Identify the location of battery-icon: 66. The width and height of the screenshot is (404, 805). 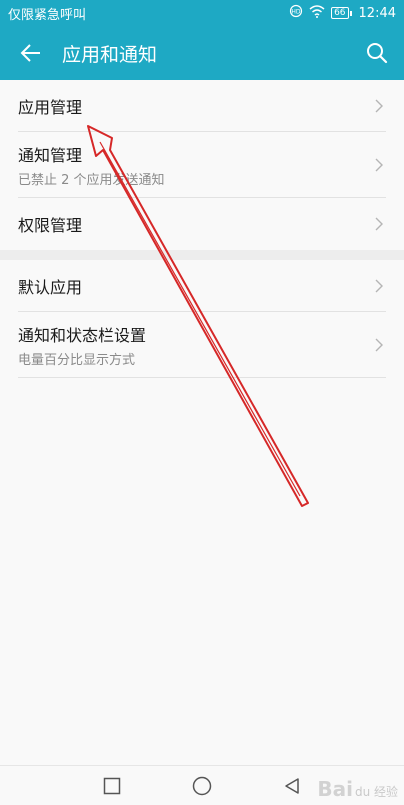
(342, 13).